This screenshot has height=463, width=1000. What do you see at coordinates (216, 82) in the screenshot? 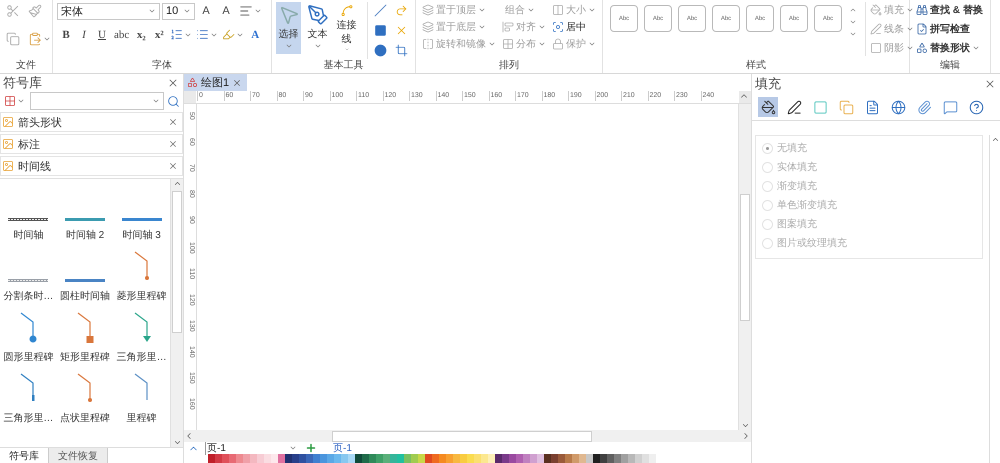
I see `document-tab: 绘图1` at bounding box center [216, 82].